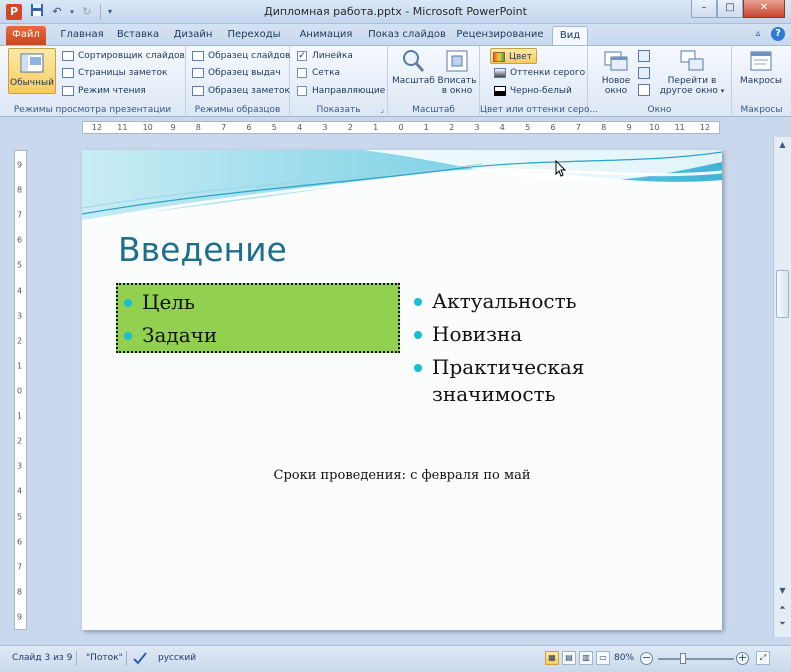 Image resolution: width=791 pixels, height=672 pixels. Describe the element at coordinates (742, 658) in the screenshot. I see `zoom-in-icon: +` at that location.